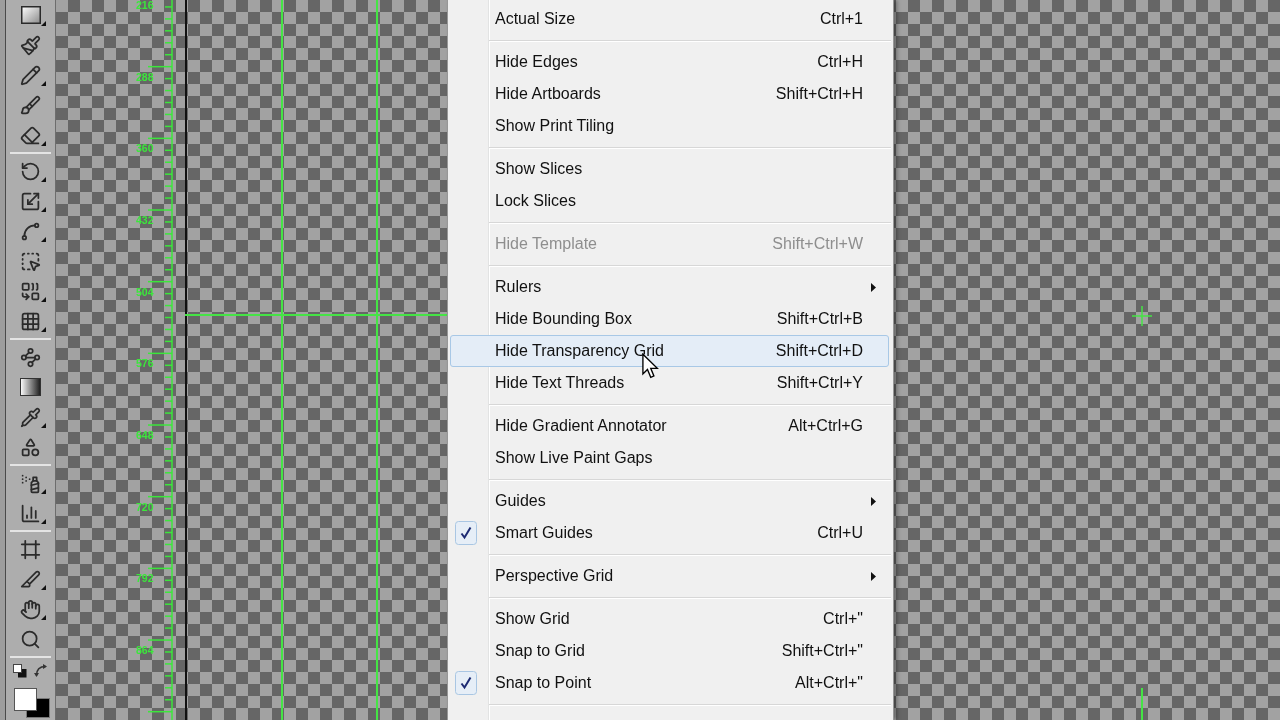  I want to click on waypoints-icon, so click(30, 357).